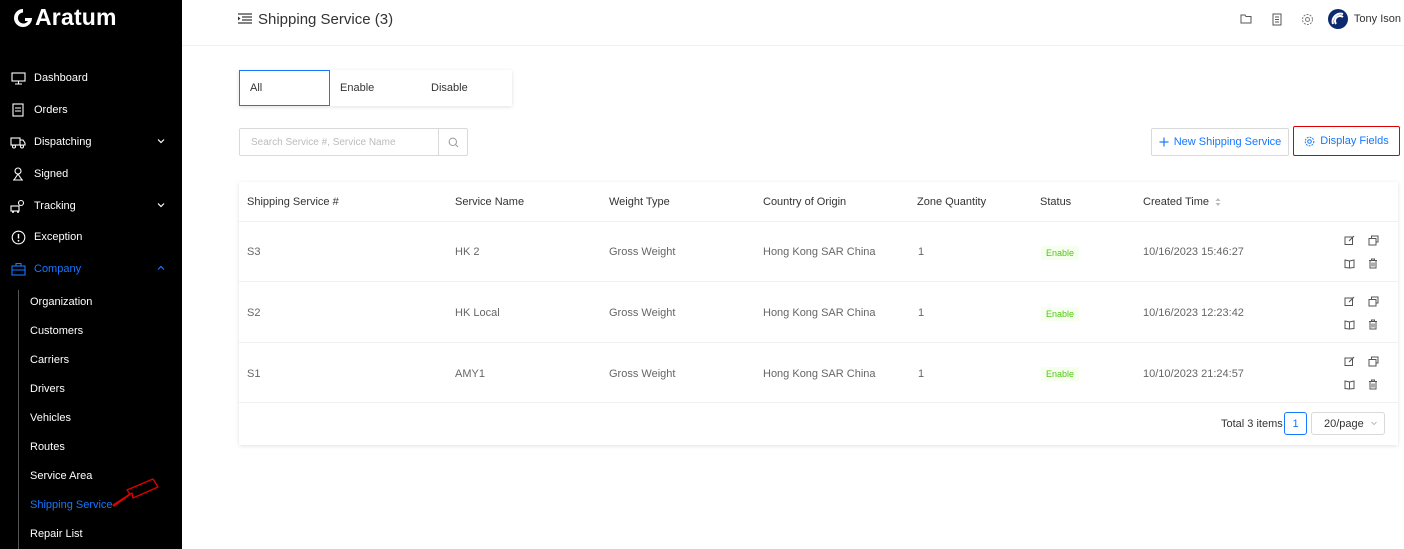 Image resolution: width=1404 pixels, height=549 pixels. Describe the element at coordinates (18, 419) in the screenshot. I see `submenu-divider` at that location.